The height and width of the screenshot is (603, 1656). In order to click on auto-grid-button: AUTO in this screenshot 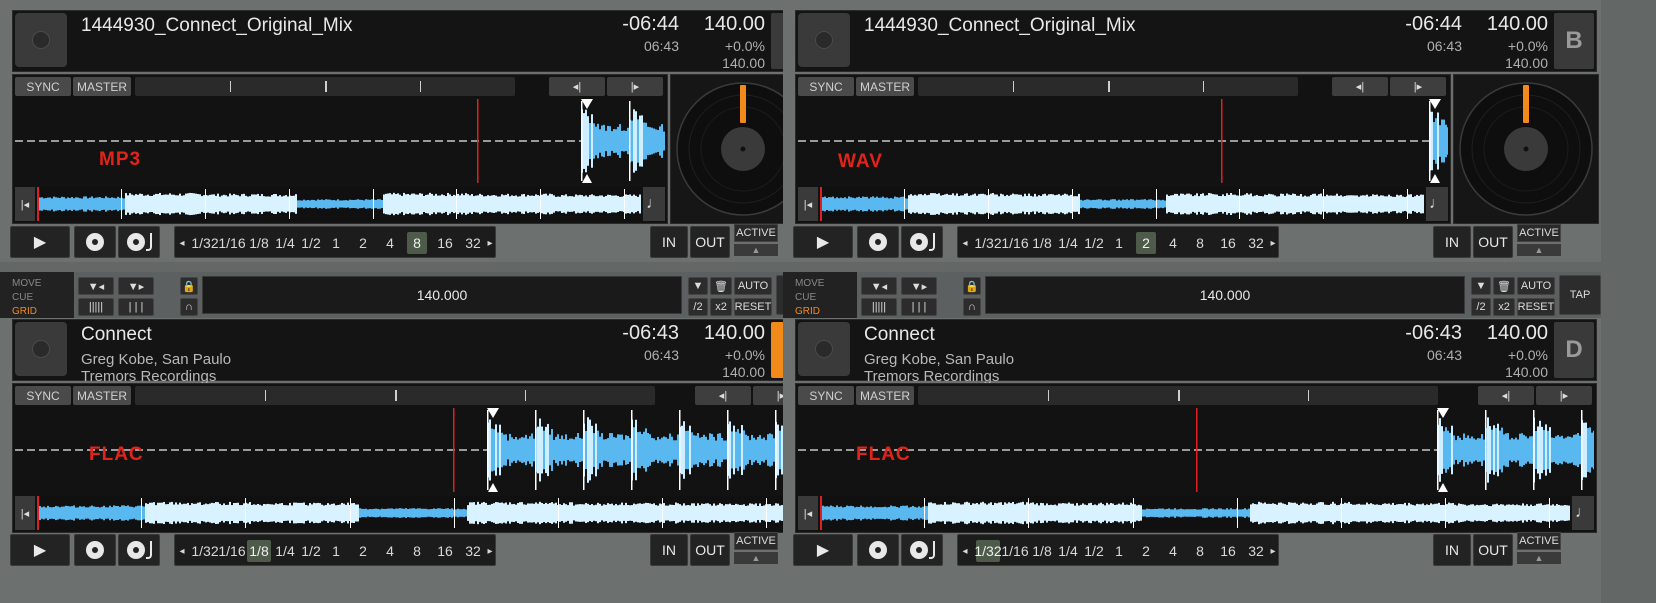, I will do `click(753, 286)`.